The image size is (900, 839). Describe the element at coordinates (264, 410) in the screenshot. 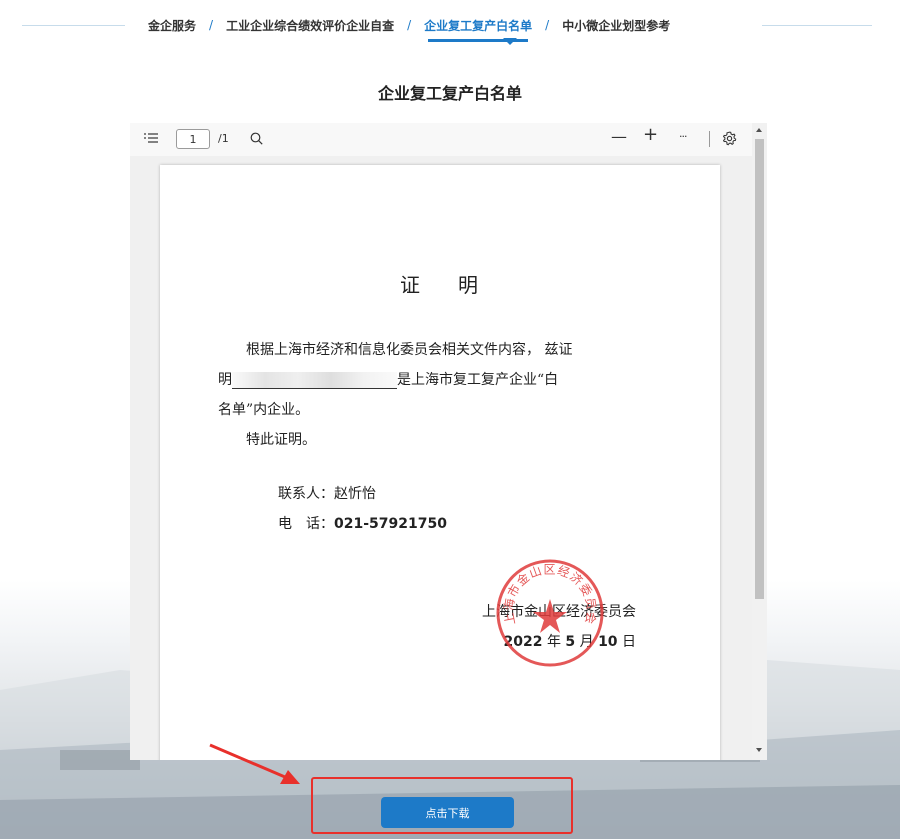

I see `paragraph-line: 名单”内企业。` at that location.